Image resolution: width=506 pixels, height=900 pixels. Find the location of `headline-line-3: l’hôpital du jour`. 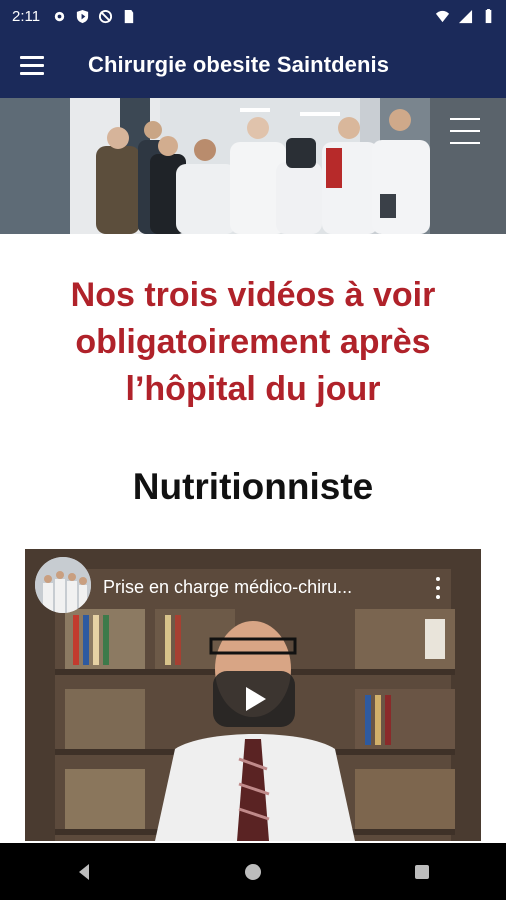

headline-line-3: l’hôpital du jour is located at coordinates (253, 389).